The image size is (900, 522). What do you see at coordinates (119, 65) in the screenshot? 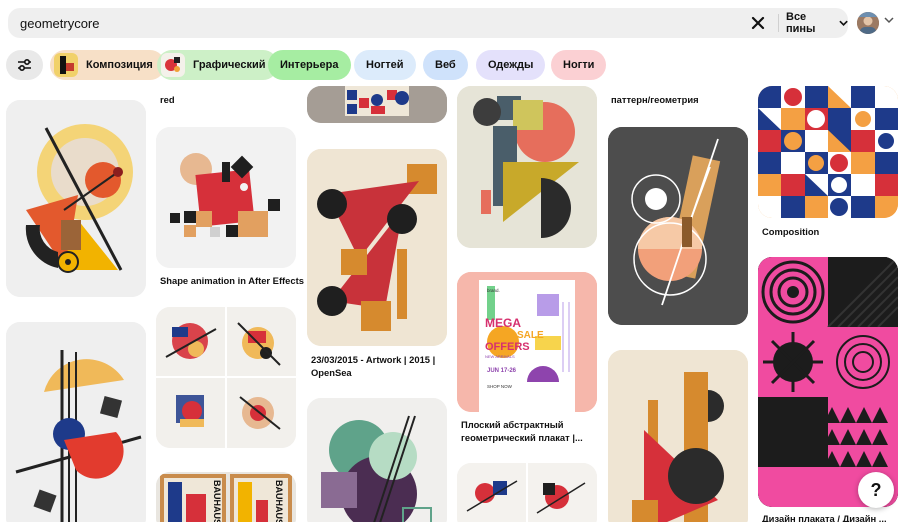
I see `chip-label: Композиция` at bounding box center [119, 65].